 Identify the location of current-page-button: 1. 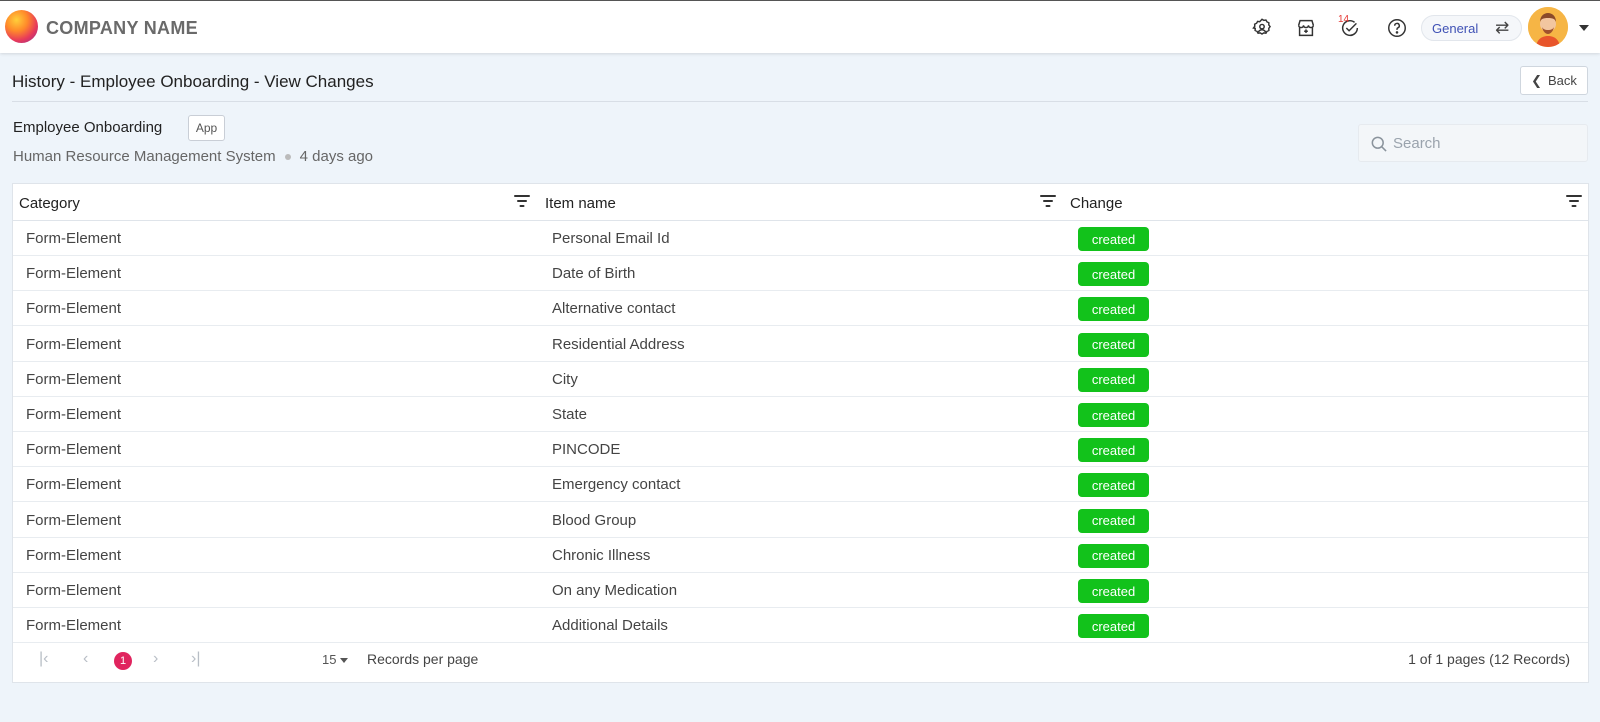
(123, 661).